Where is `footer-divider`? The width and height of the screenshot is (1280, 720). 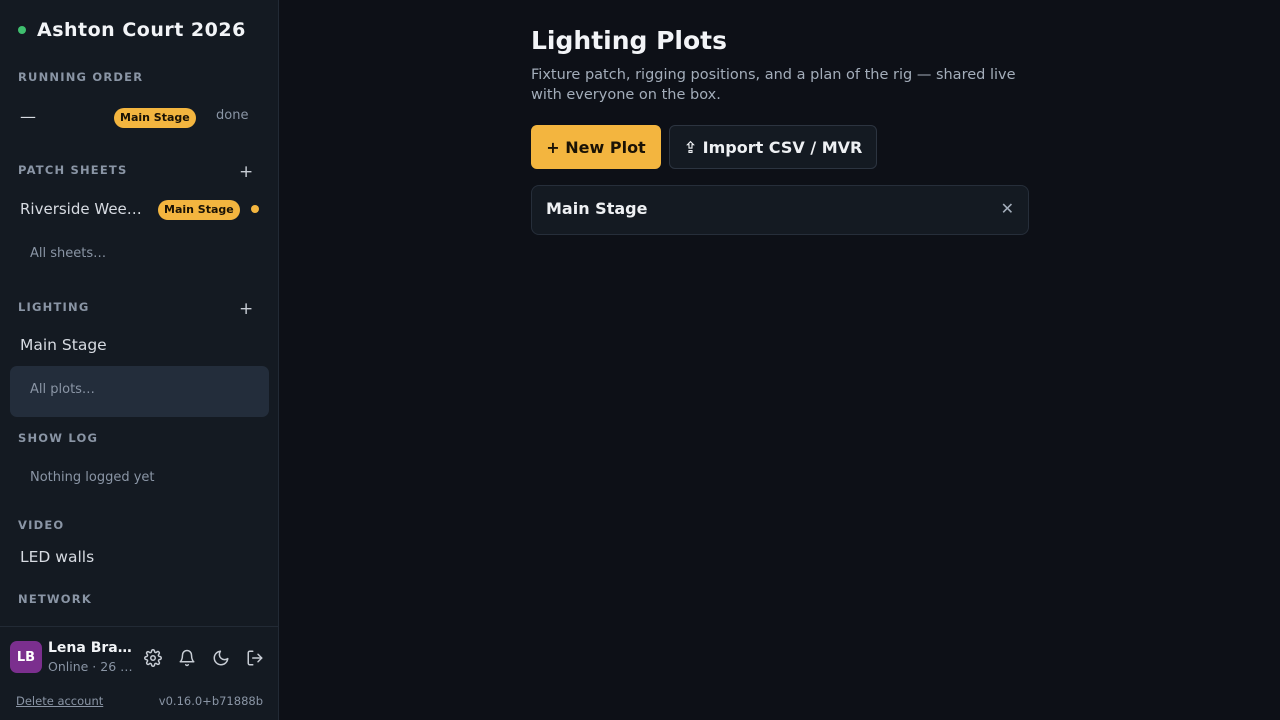
footer-divider is located at coordinates (139, 626).